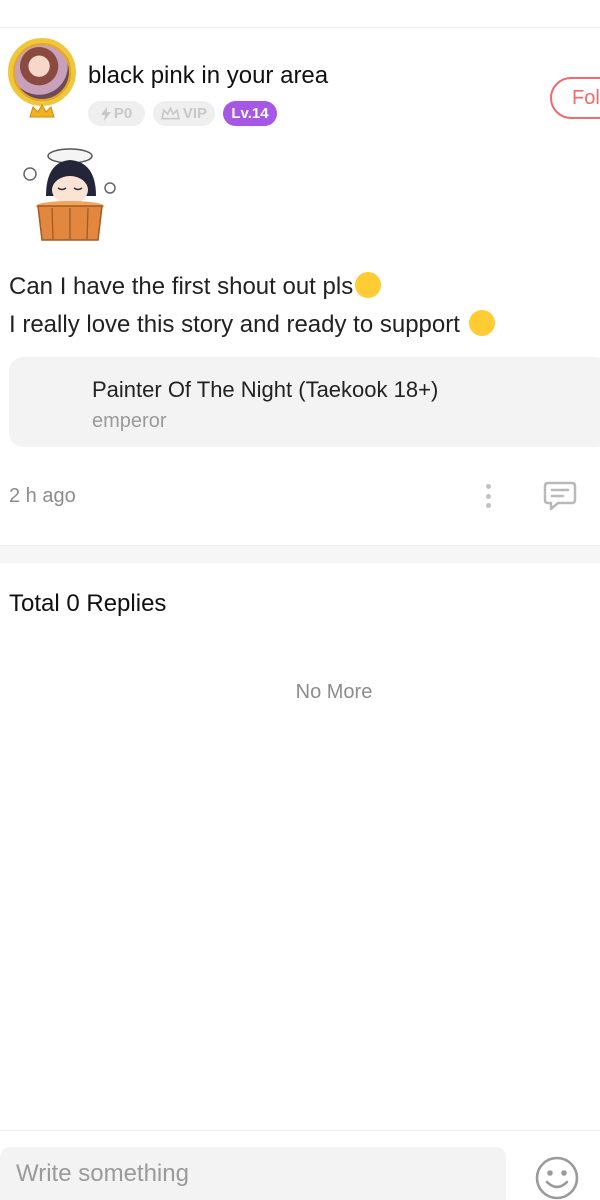 Image resolution: width=600 pixels, height=1200 pixels. Describe the element at coordinates (105, 113) in the screenshot. I see `lightning-icon` at that location.